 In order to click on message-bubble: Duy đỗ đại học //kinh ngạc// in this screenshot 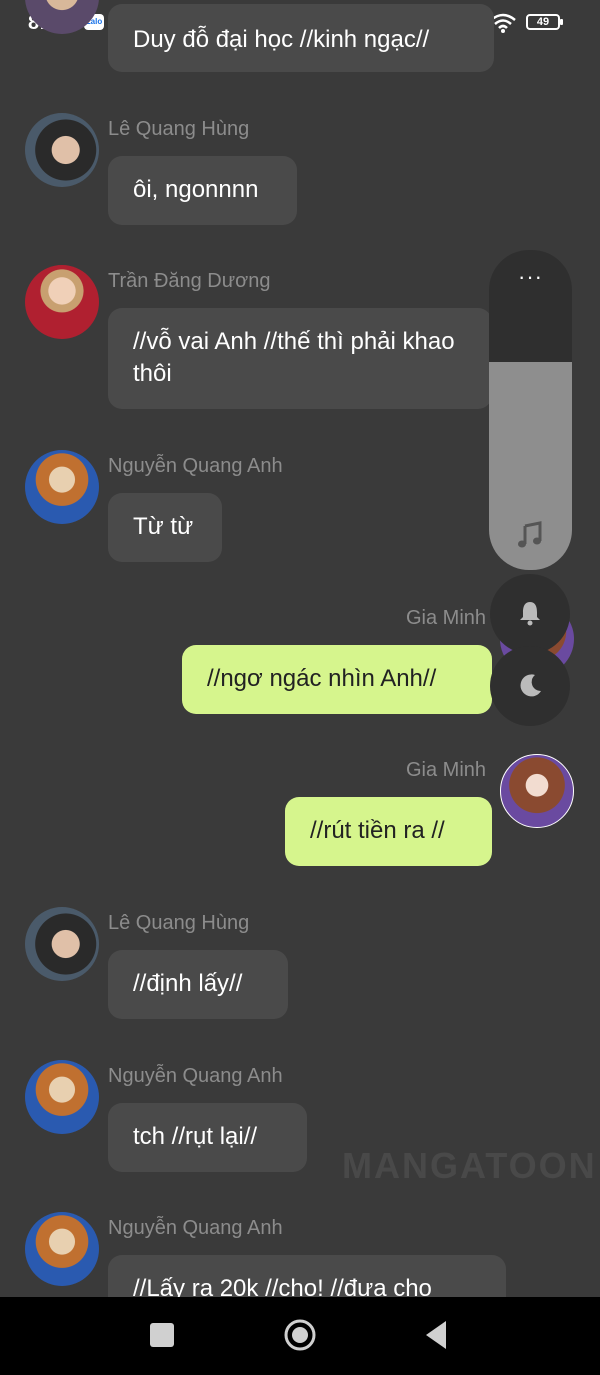, I will do `click(301, 38)`.